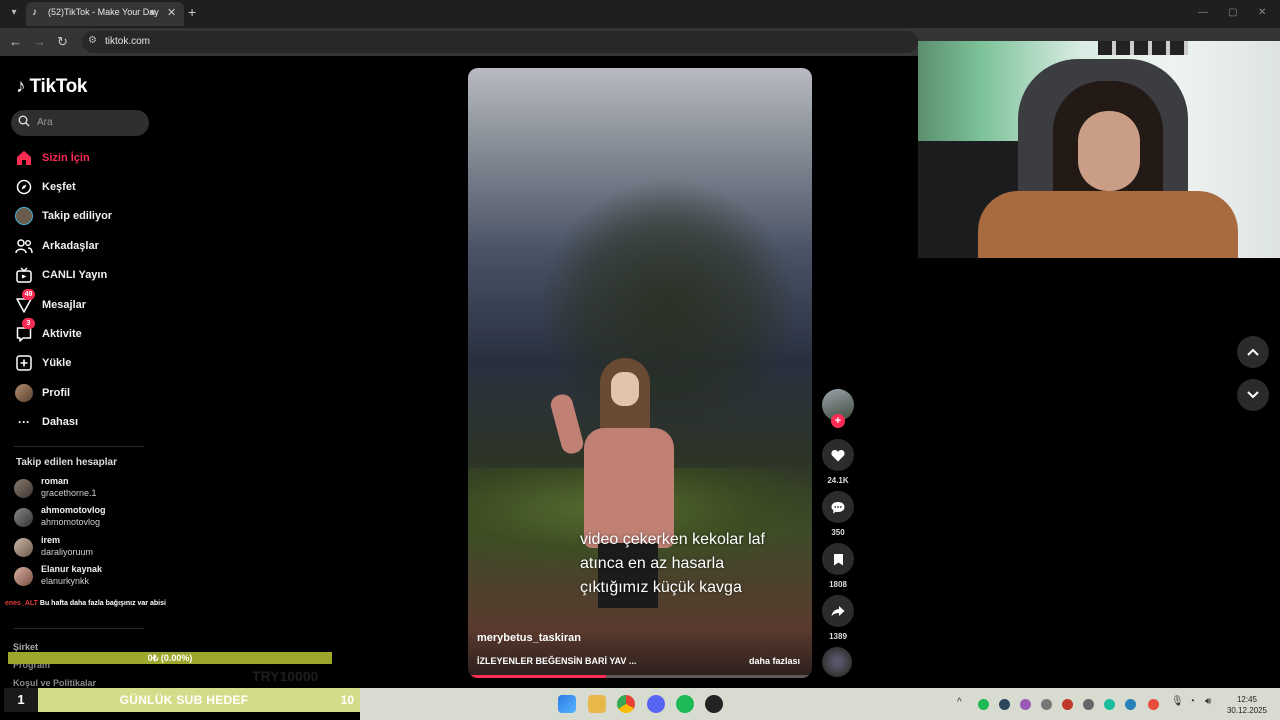 The width and height of the screenshot is (1280, 720). I want to click on forward-icon: →, so click(39, 42).